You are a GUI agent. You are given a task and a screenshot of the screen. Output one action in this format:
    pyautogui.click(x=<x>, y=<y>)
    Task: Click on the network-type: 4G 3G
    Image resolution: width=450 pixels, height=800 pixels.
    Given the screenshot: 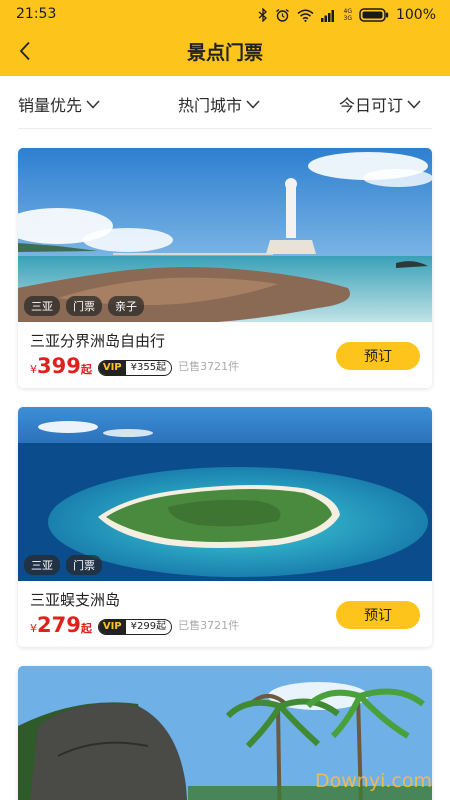 What is the action you would take?
    pyautogui.click(x=347, y=15)
    